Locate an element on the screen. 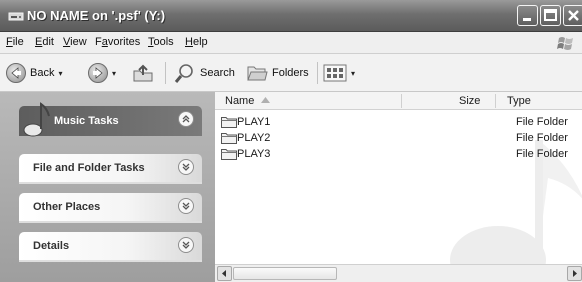  file-name: PLAY1 is located at coordinates (254, 122).